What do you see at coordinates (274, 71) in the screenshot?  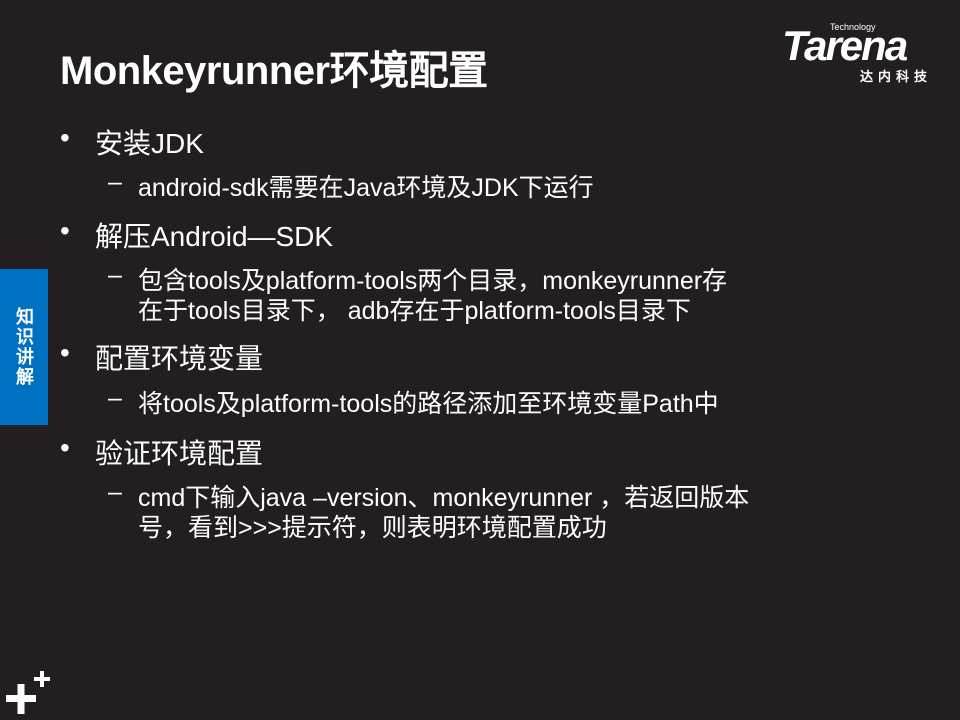 I see `slide-title: Monkeyrunner环境配置` at bounding box center [274, 71].